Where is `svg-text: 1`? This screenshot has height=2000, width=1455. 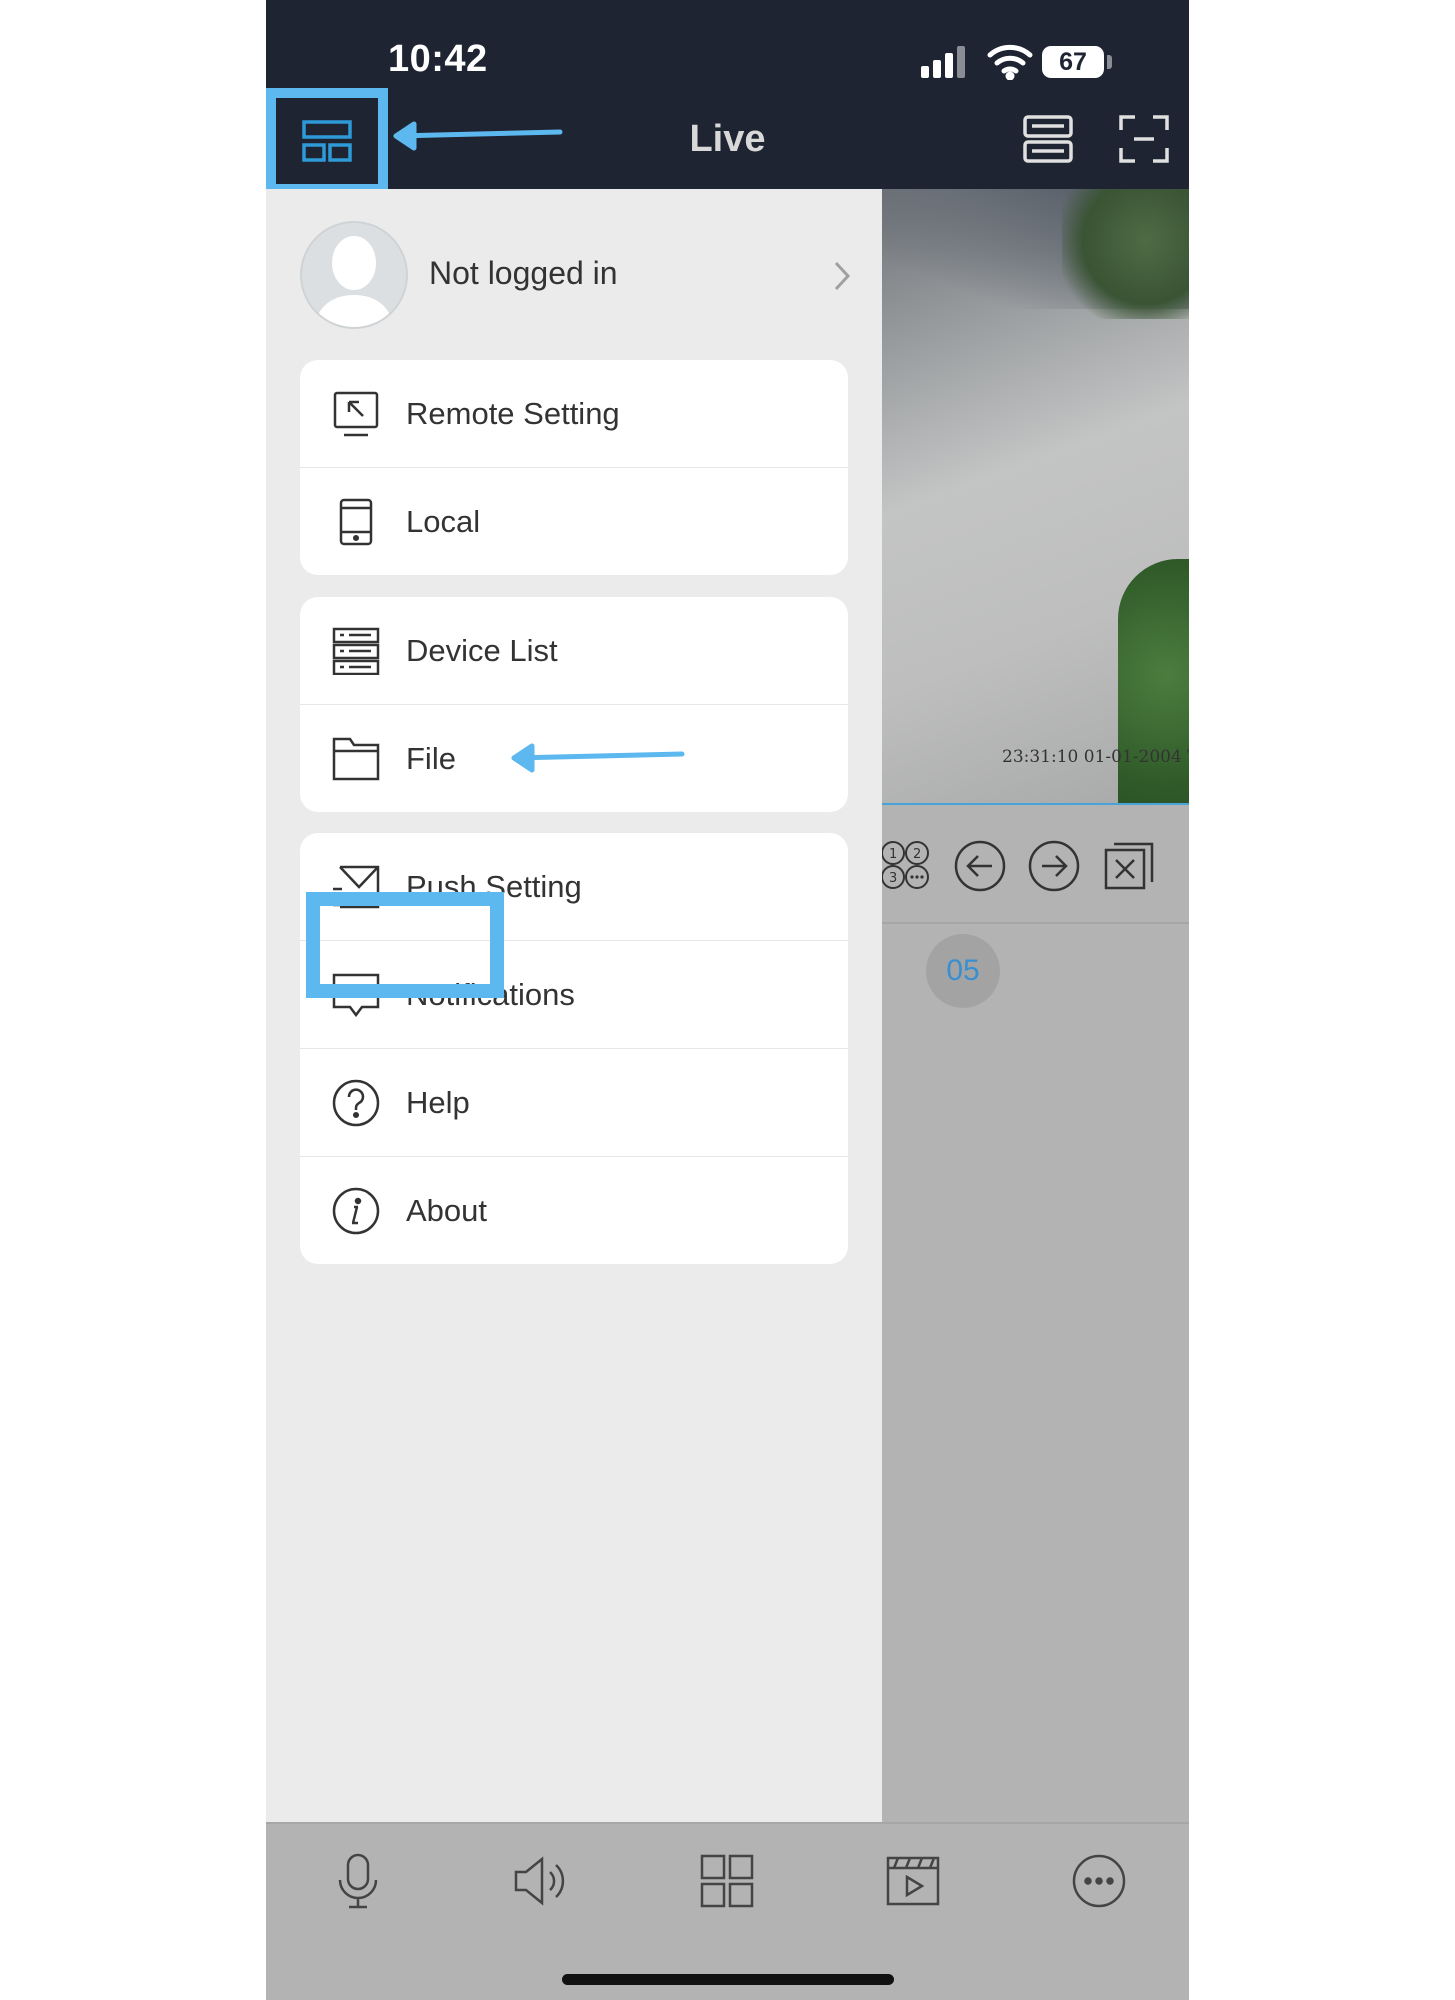
svg-text: 1 is located at coordinates (893, 854).